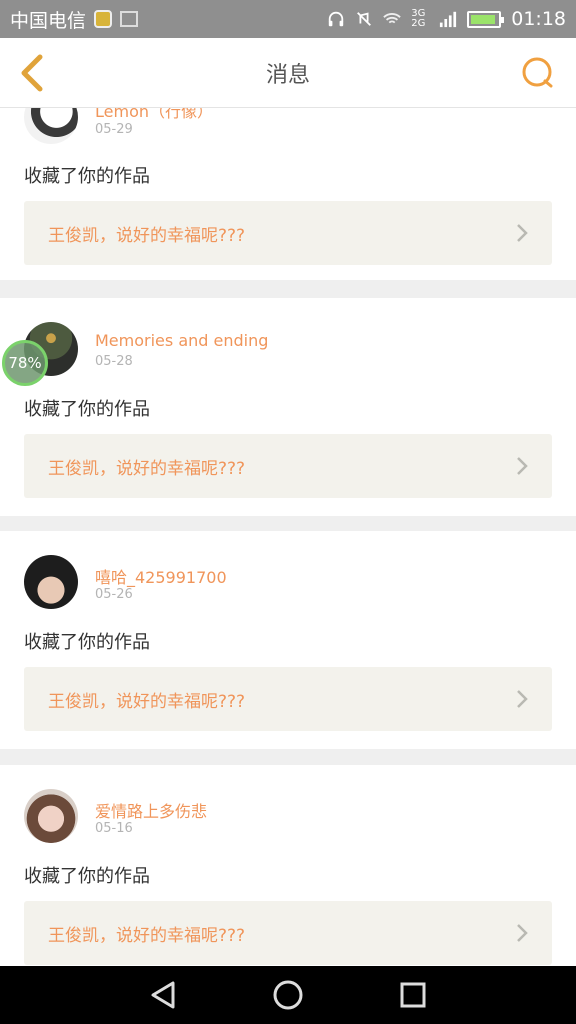  Describe the element at coordinates (392, 18) in the screenshot. I see `wifi-icon` at that location.